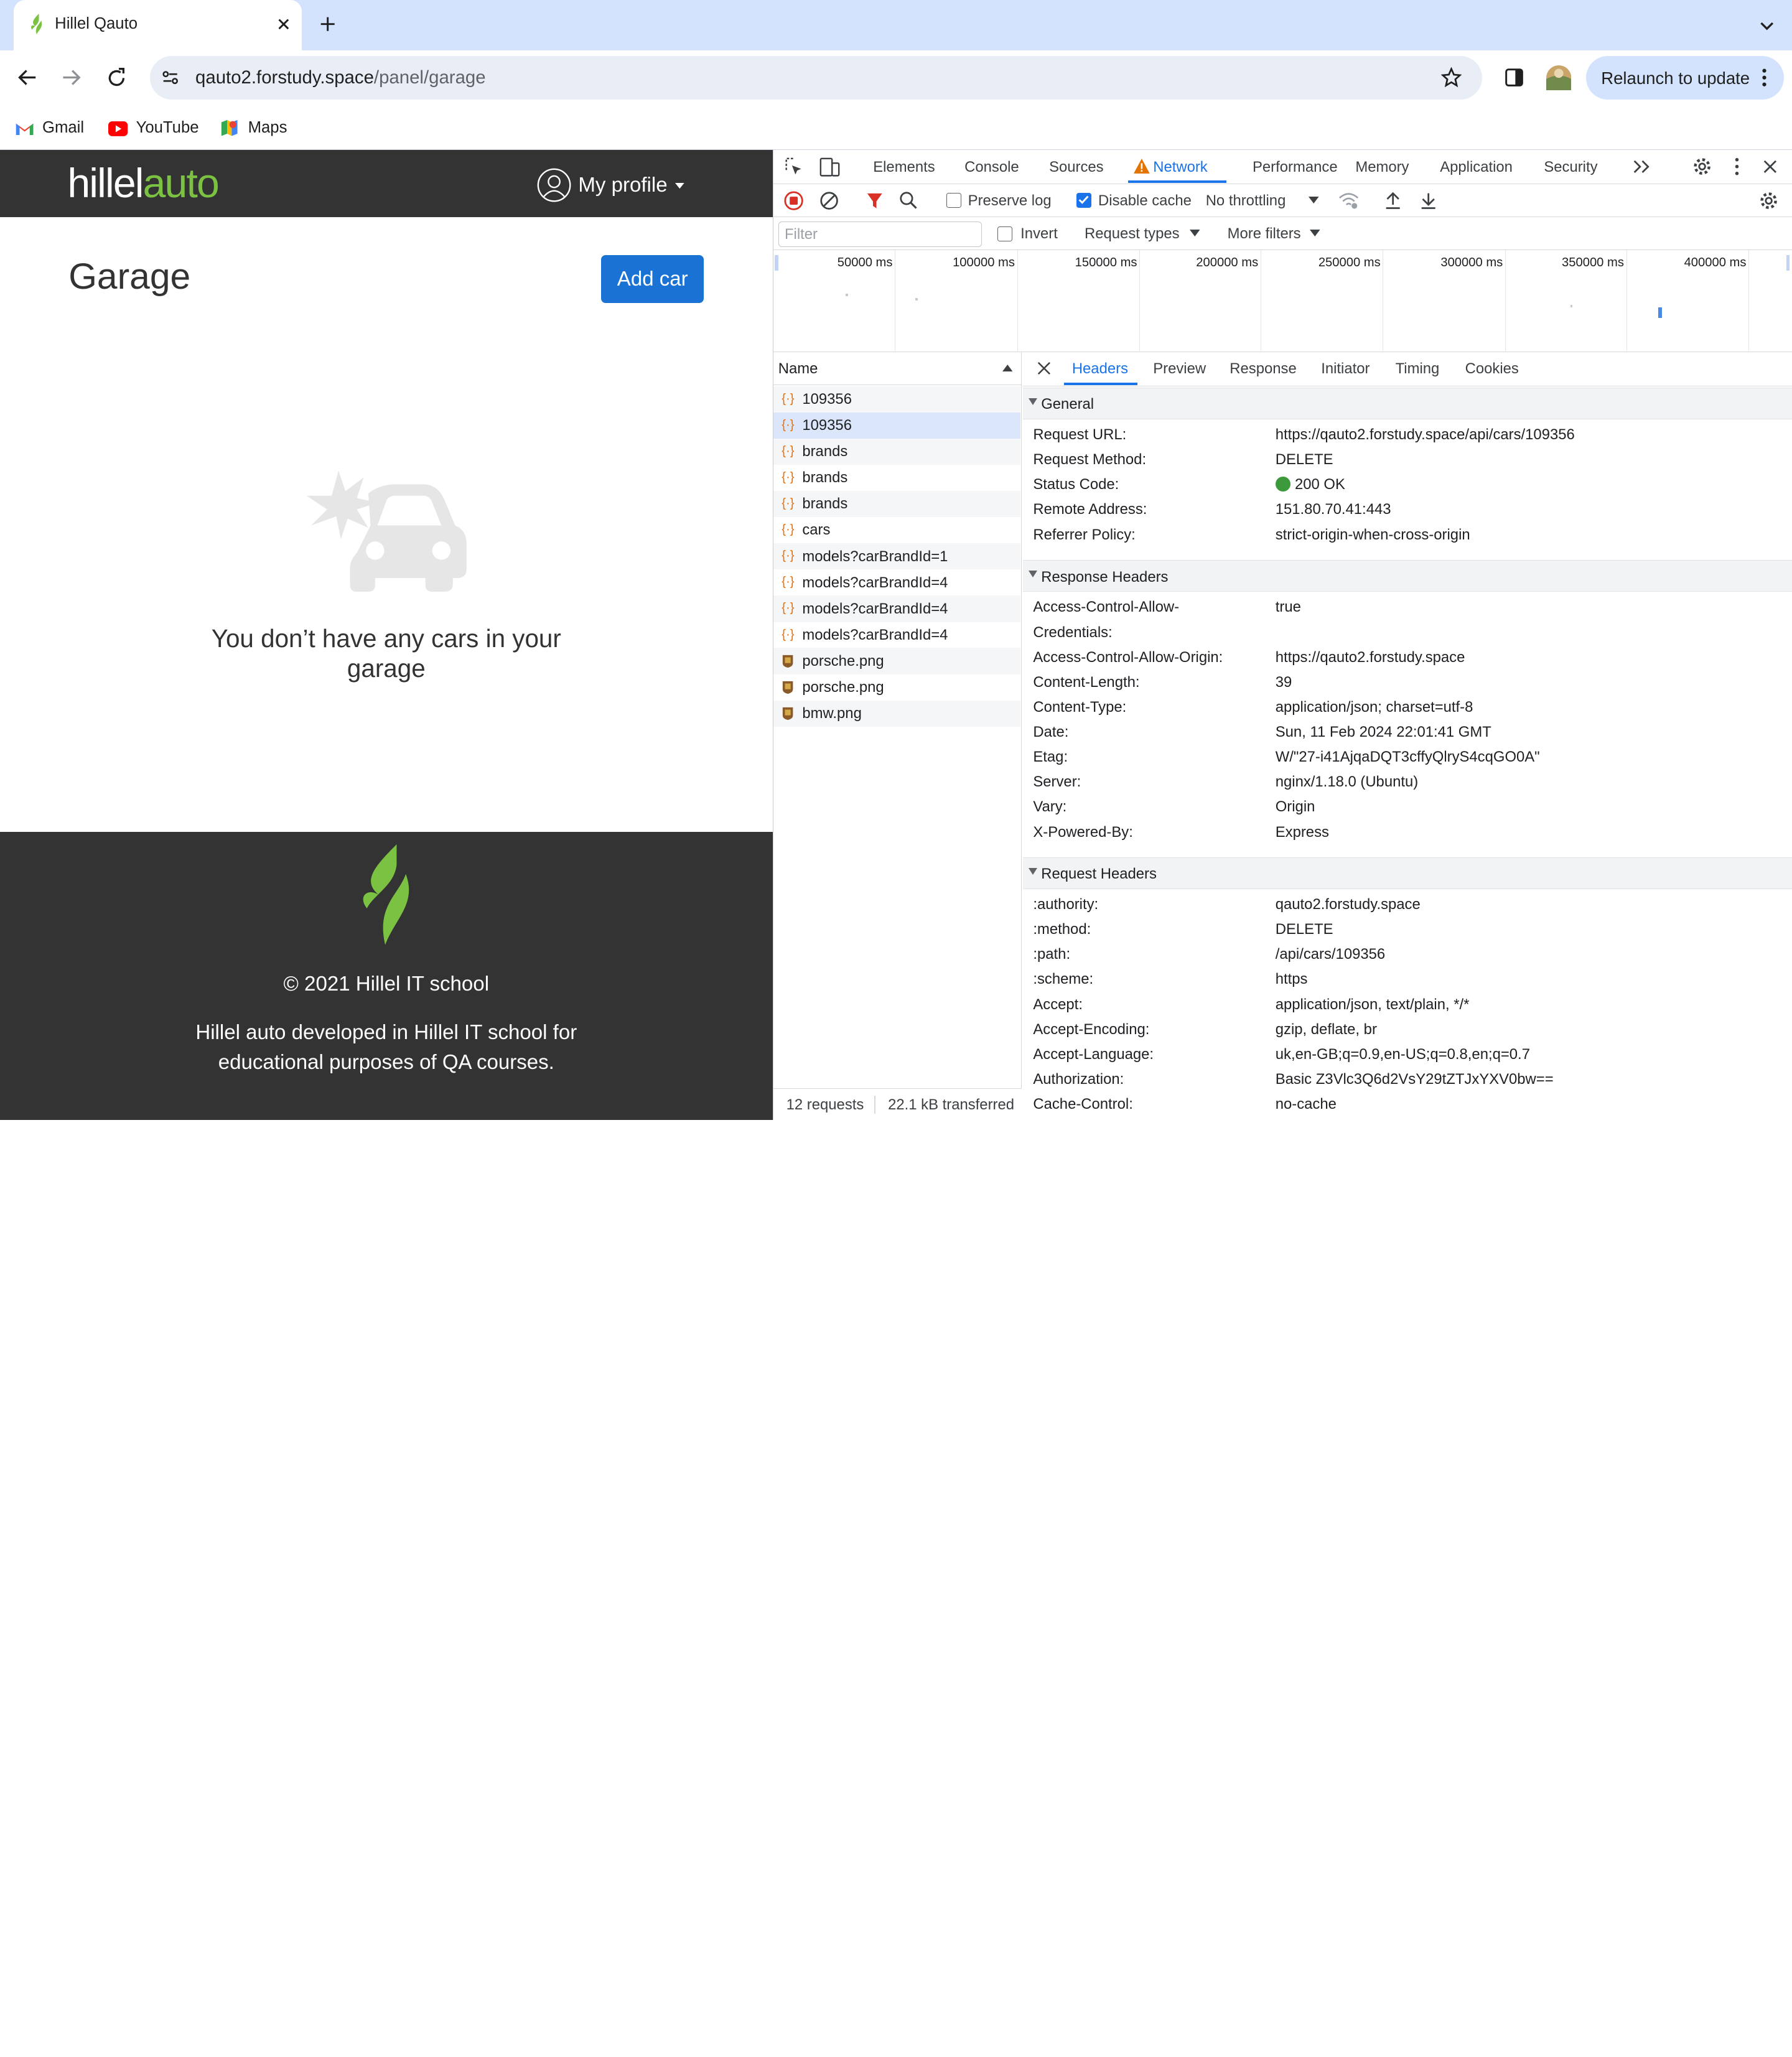 The image size is (1792, 2057). What do you see at coordinates (1737, 166) in the screenshot?
I see `devtools-menu-icon` at bounding box center [1737, 166].